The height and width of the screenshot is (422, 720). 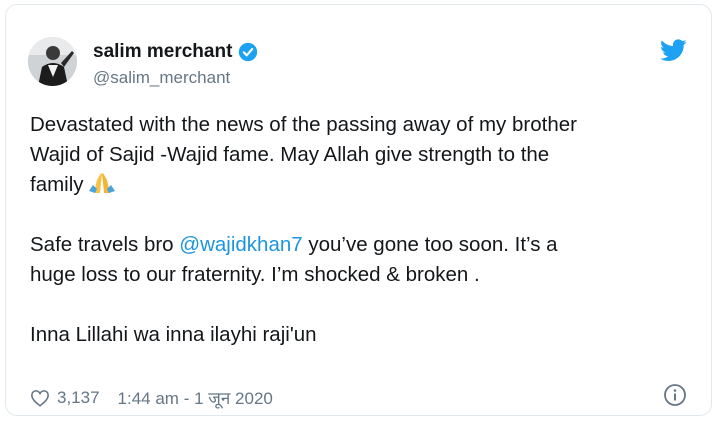 I want to click on tweet-footer: 3,137 1:44 am - 1 जून 2020, so click(x=151, y=397).